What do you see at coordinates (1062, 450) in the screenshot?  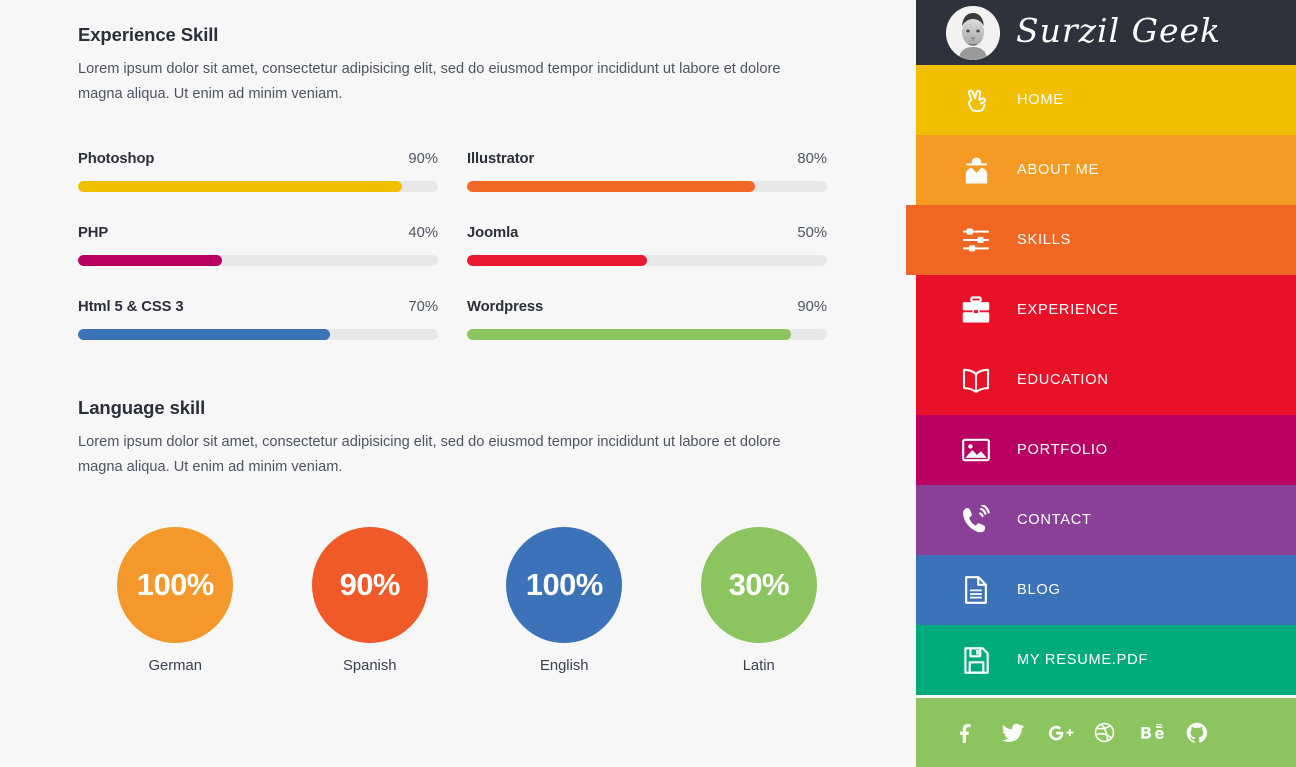 I see `sidebar-item-label: PORTFOLIO` at bounding box center [1062, 450].